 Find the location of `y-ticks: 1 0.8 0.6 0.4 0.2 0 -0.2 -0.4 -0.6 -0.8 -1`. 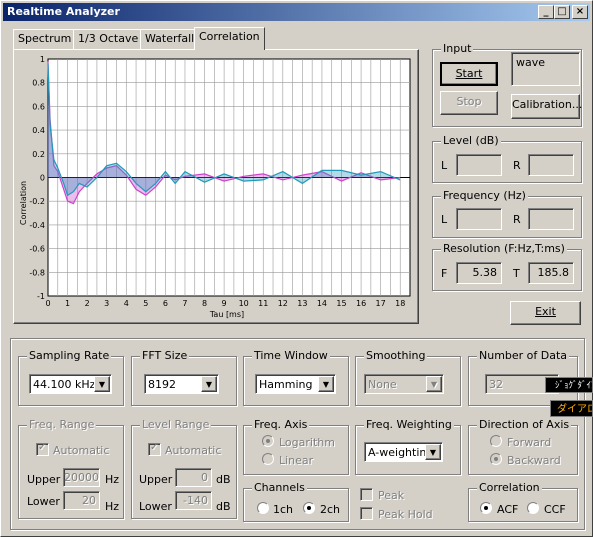

y-ticks: 1 0.8 0.6 0.4 0.2 0 -0.2 -0.4 -0.6 -0.8 -1 is located at coordinates (37, 178).